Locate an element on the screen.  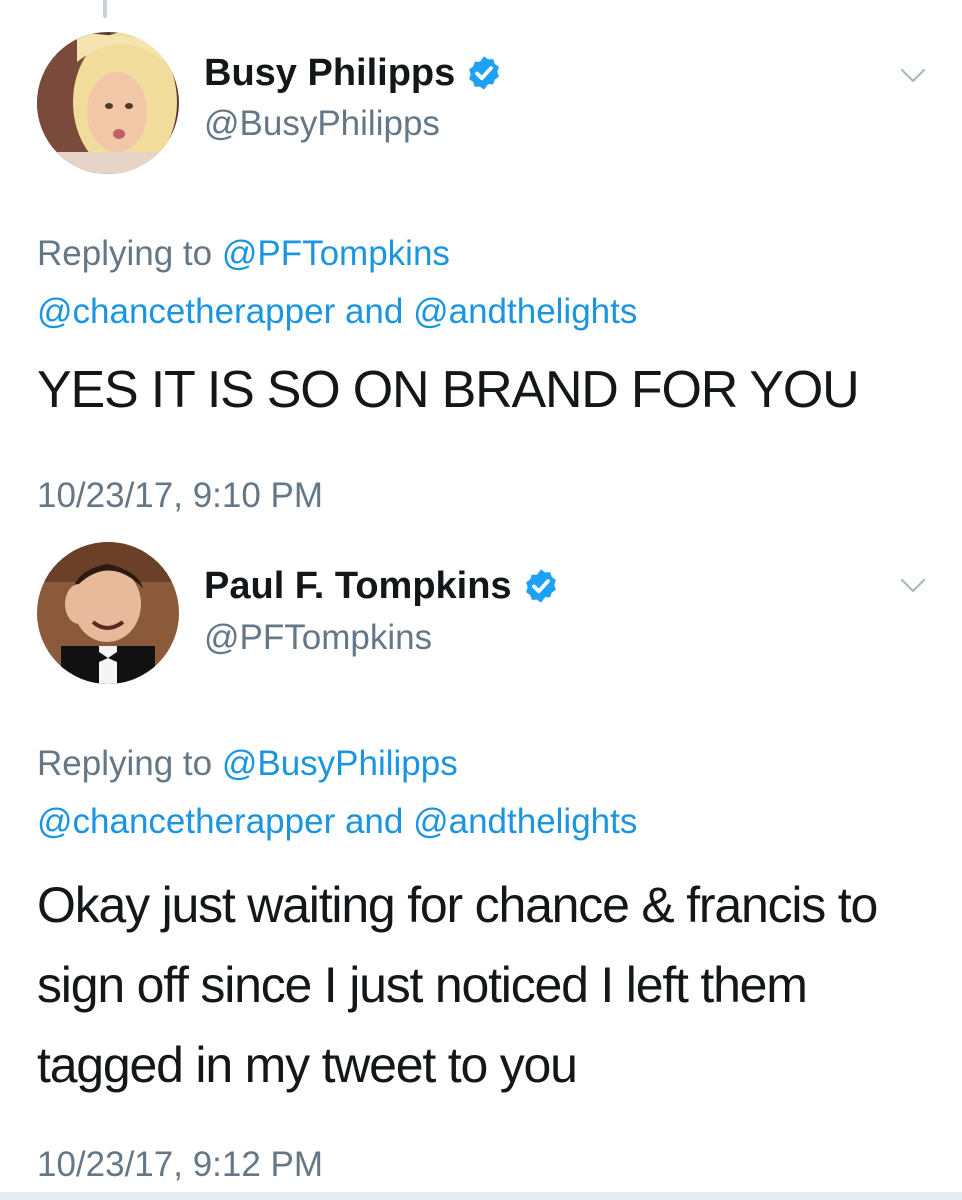
tweet-text: YES IT IS SO ON BRAND FOR YOU is located at coordinates (448, 390).